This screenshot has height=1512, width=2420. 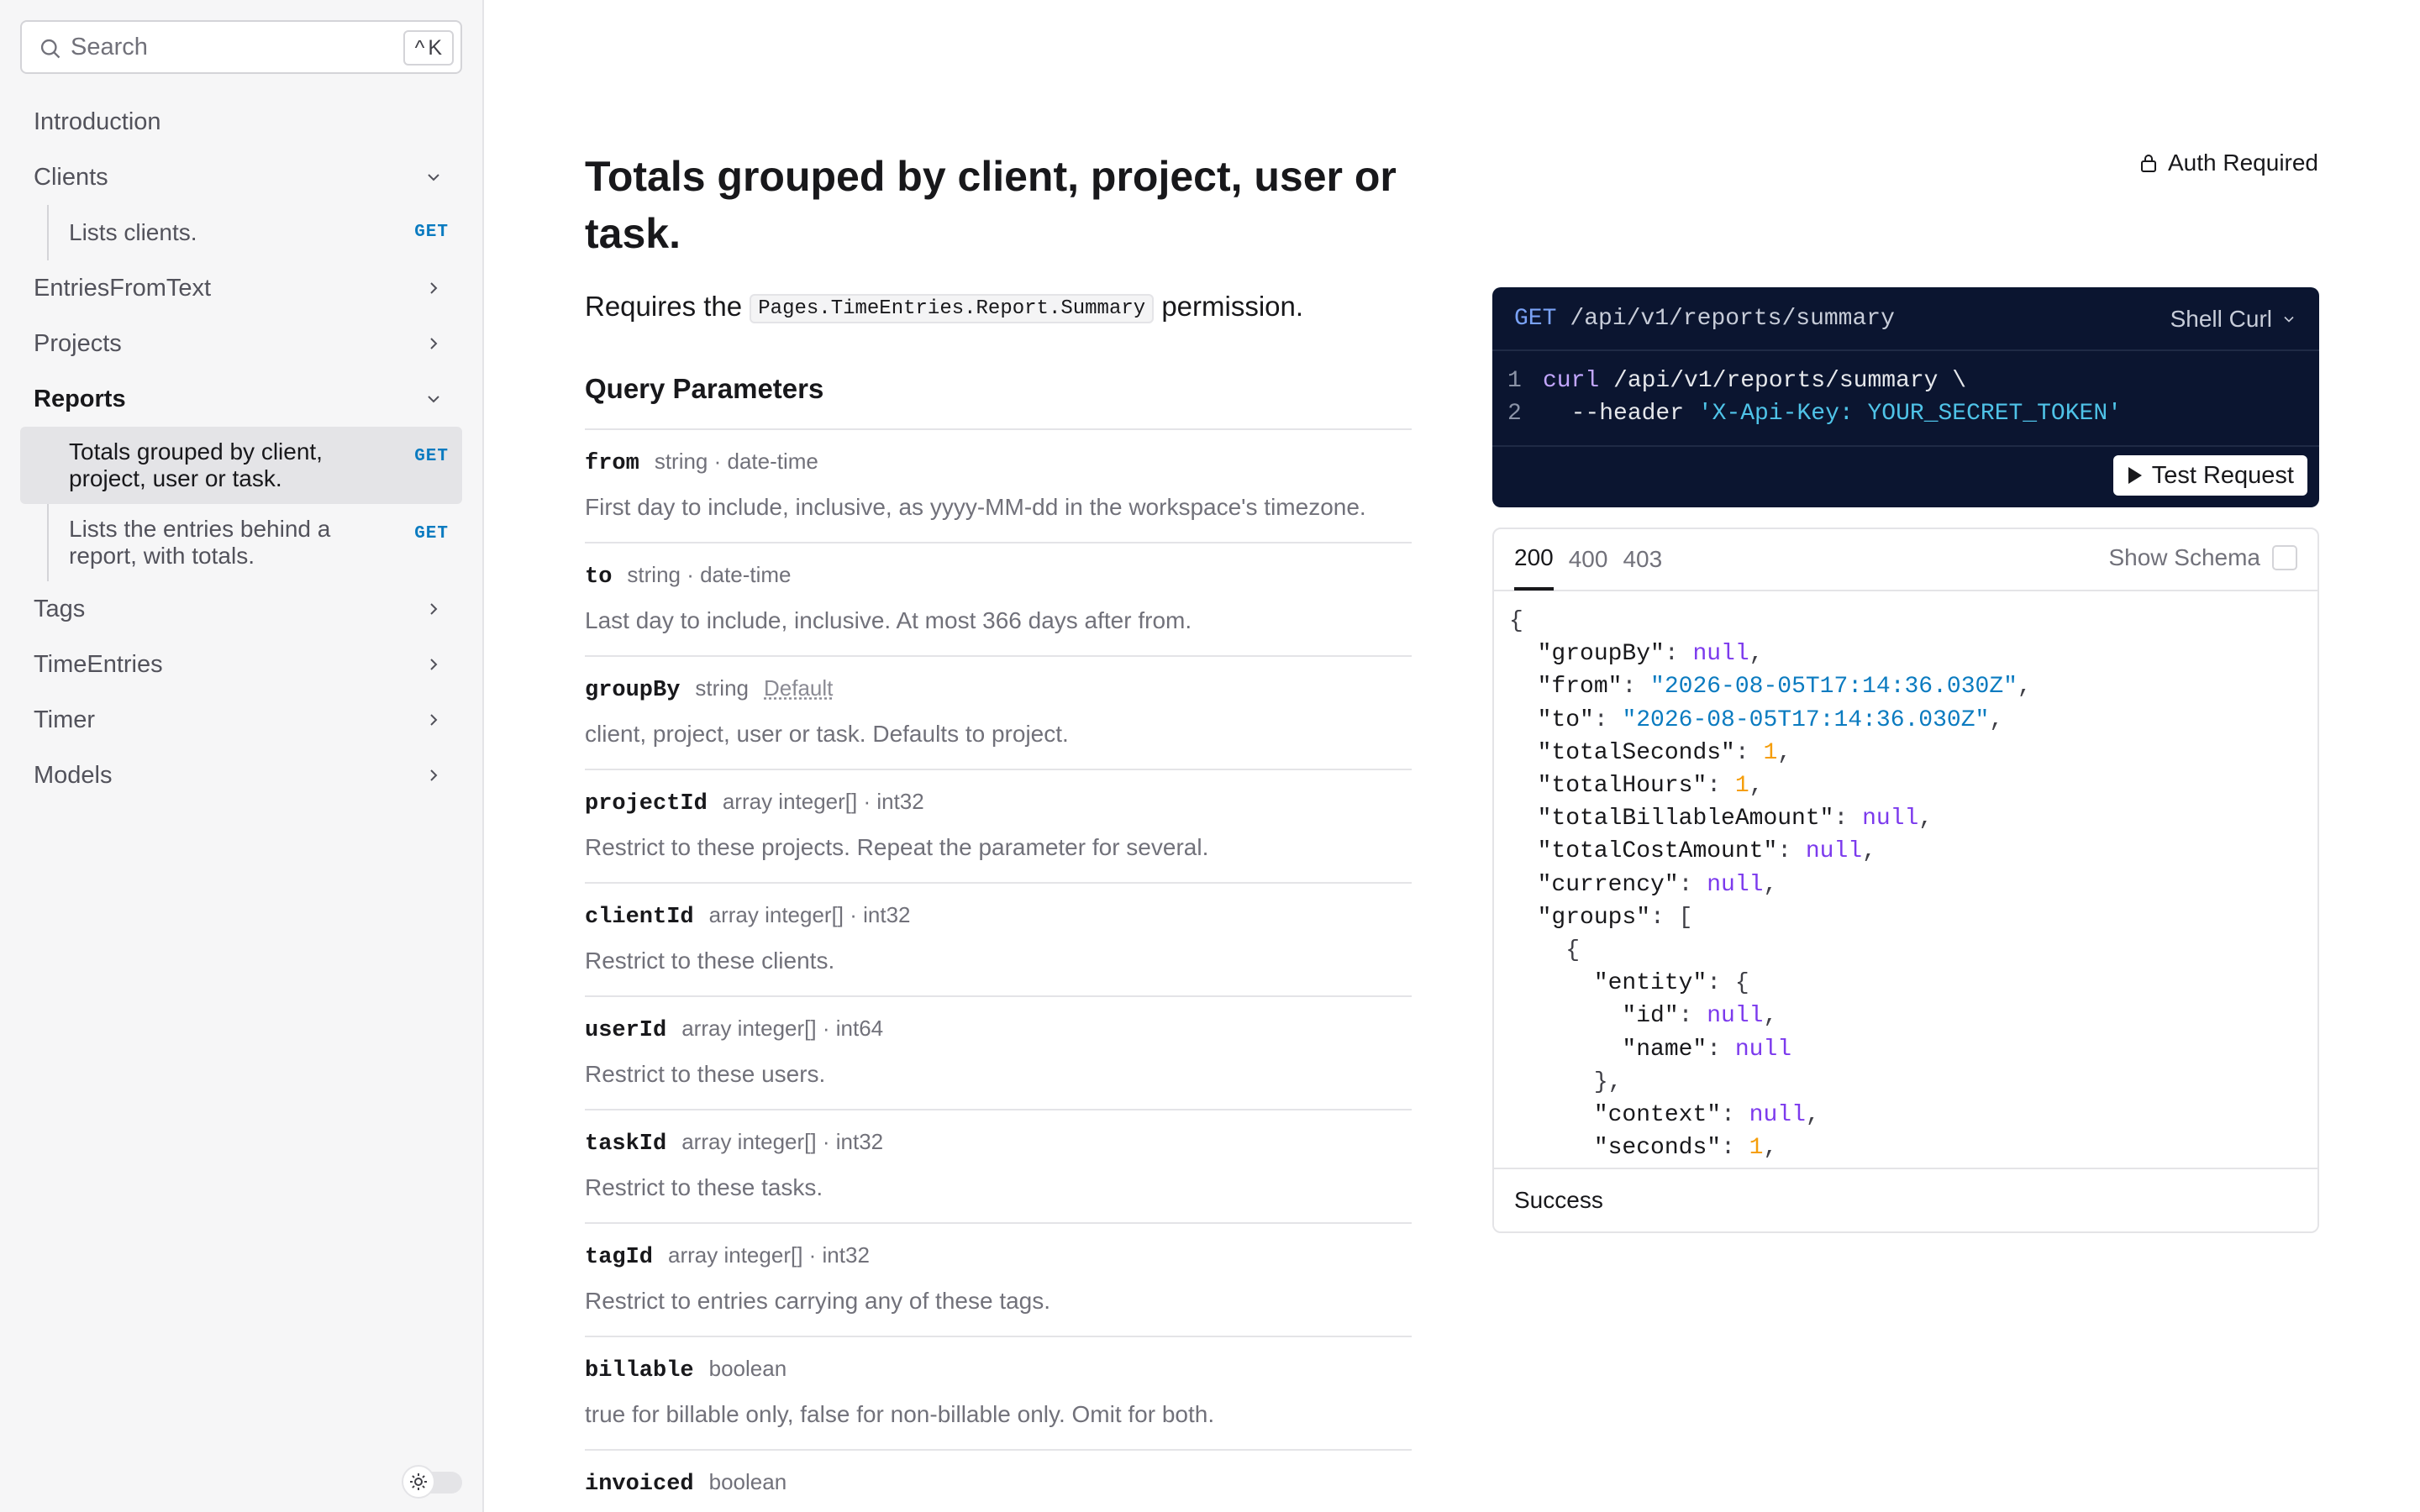 I want to click on param-type: string, so click(x=722, y=688).